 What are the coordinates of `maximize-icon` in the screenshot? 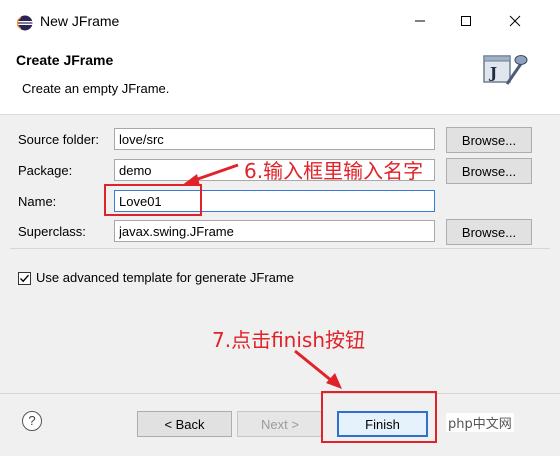 It's located at (466, 21).